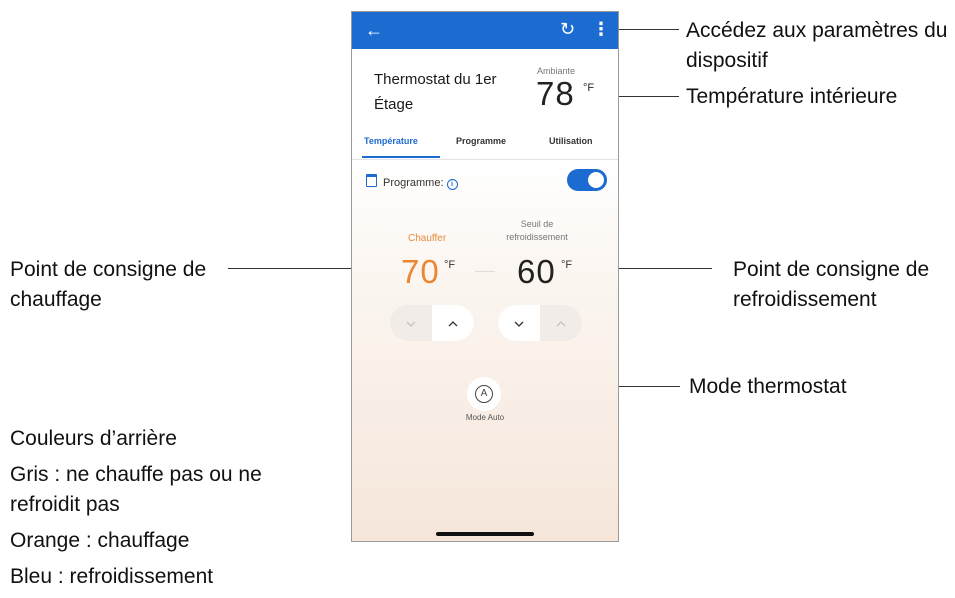  I want to click on cool-stepper, so click(540, 323).